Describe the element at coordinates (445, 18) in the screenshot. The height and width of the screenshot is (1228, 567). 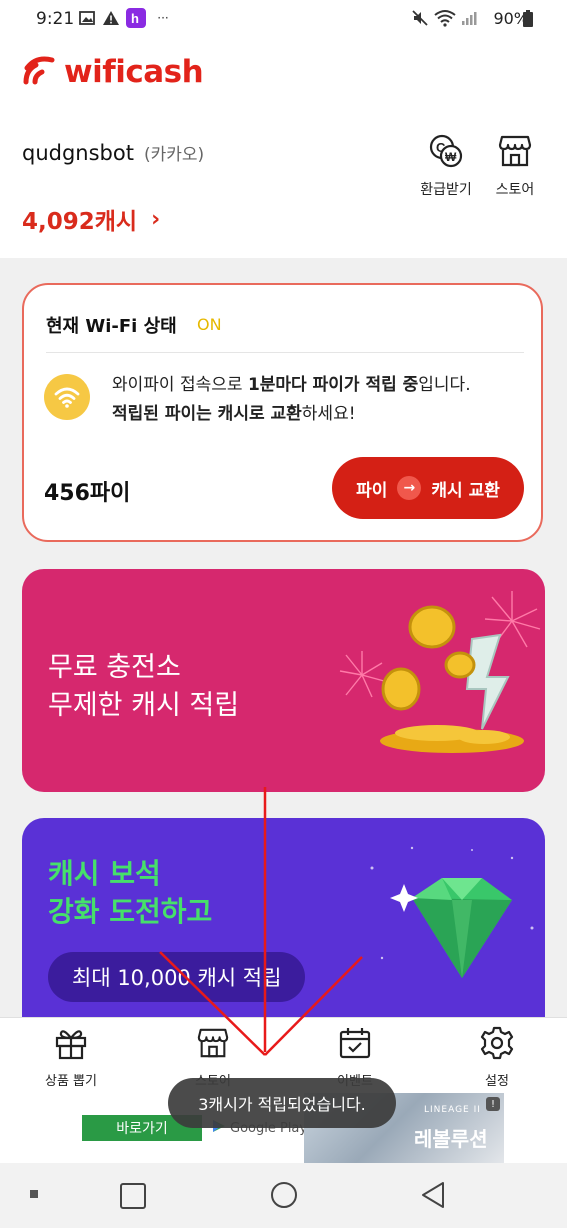
I see `wifi-status-icon` at that location.